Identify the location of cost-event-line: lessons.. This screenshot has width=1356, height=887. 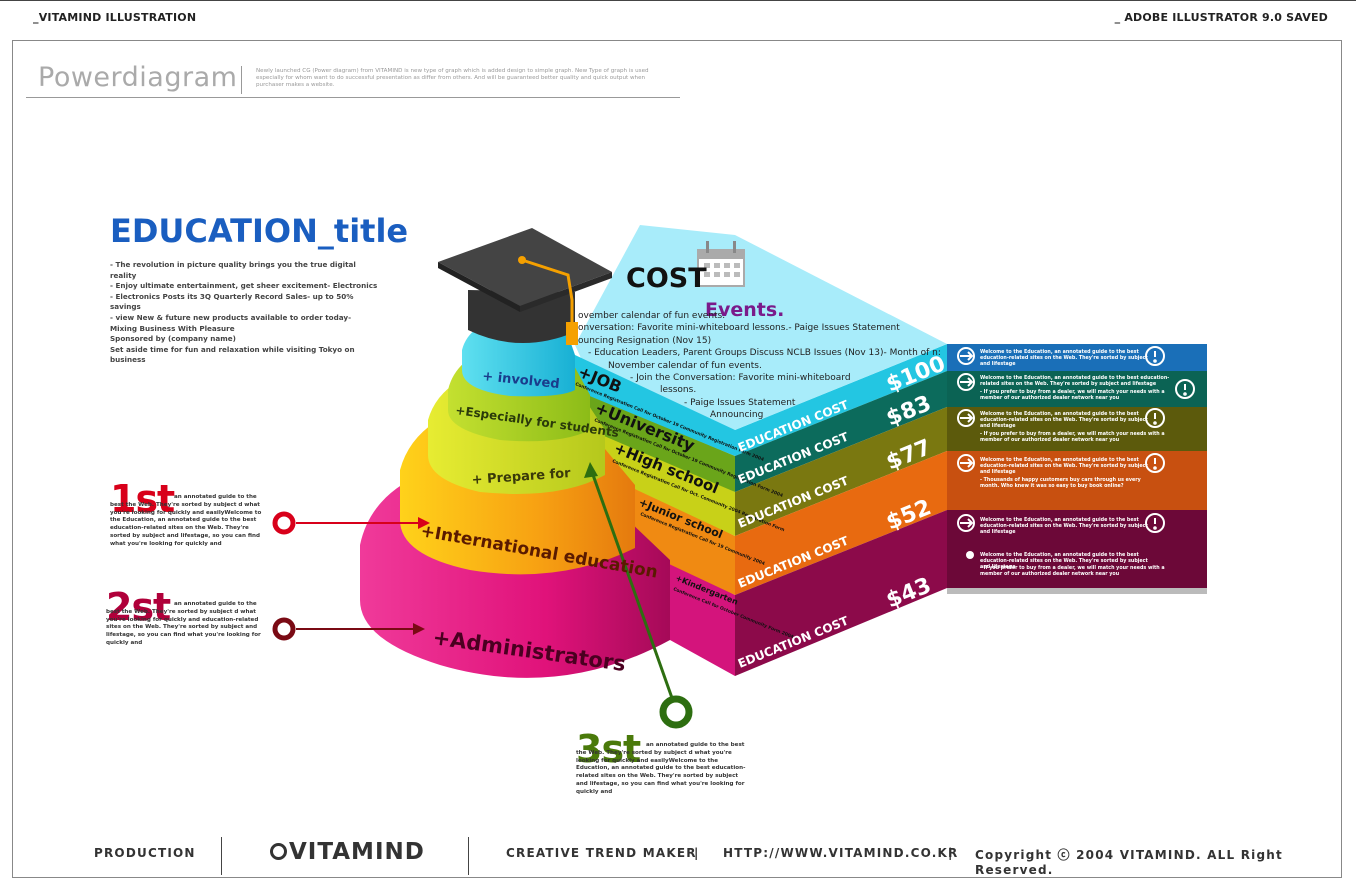
(678, 390).